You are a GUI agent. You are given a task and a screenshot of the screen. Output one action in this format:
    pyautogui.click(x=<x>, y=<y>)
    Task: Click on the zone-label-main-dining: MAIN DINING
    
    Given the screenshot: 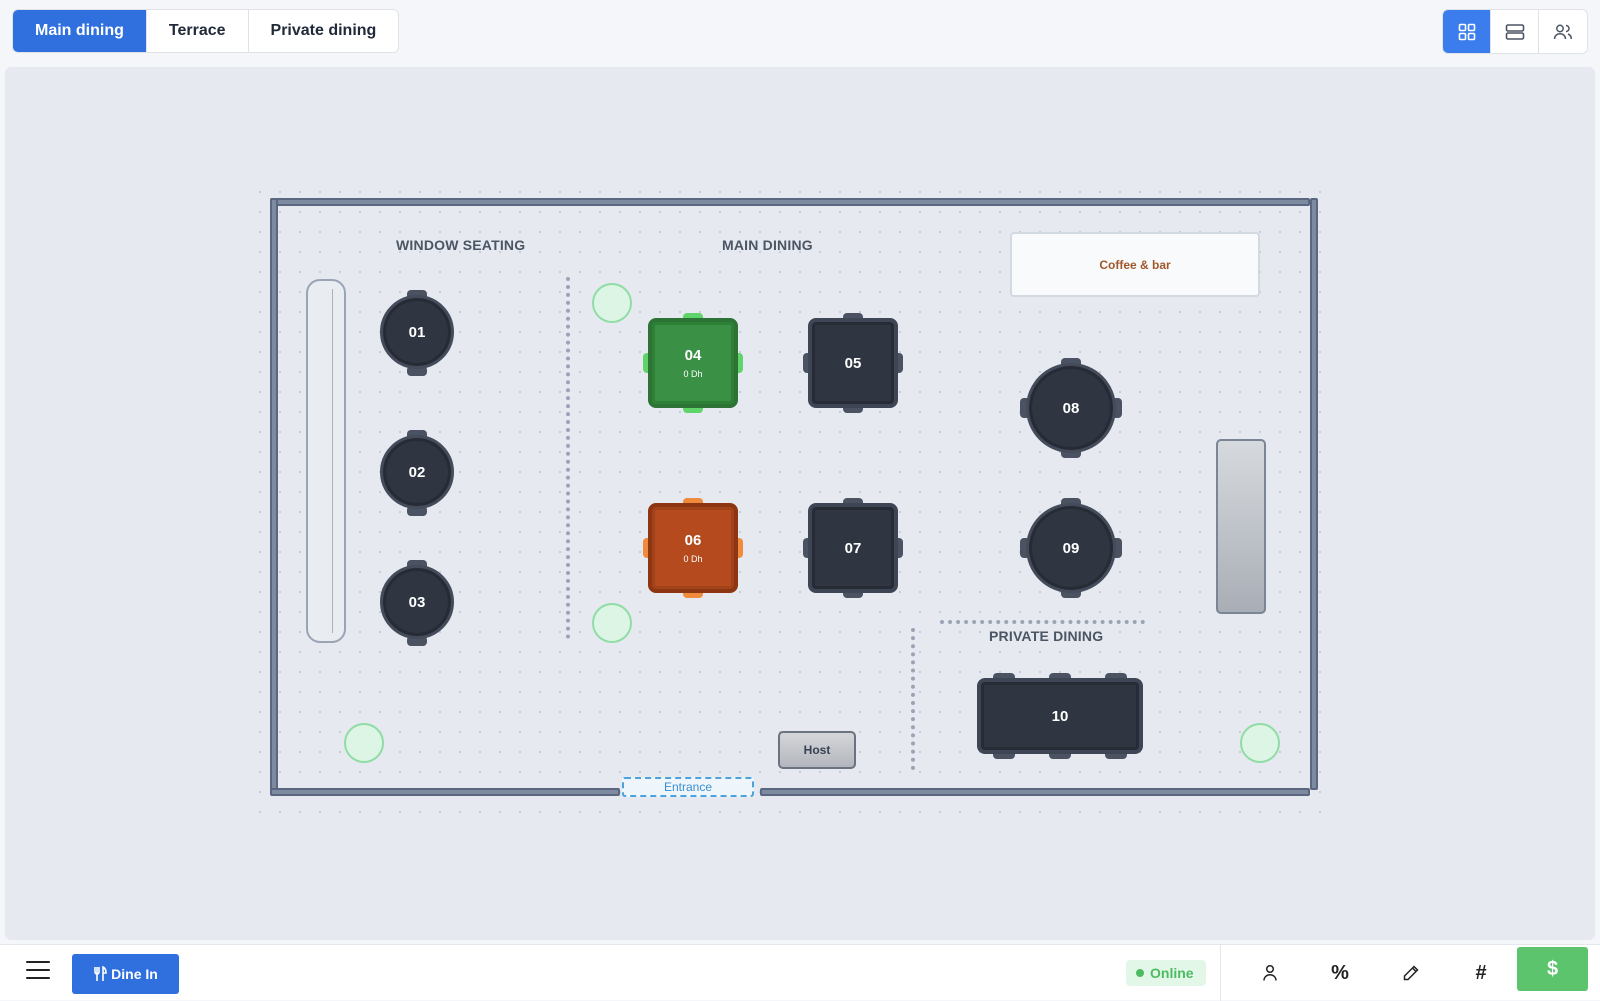 What is the action you would take?
    pyautogui.click(x=767, y=245)
    